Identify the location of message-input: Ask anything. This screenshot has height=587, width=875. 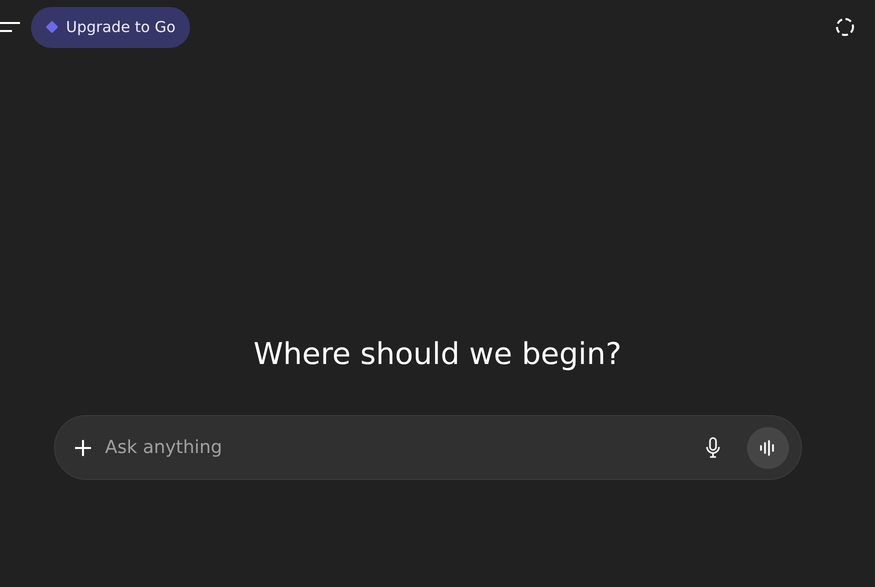
(399, 447).